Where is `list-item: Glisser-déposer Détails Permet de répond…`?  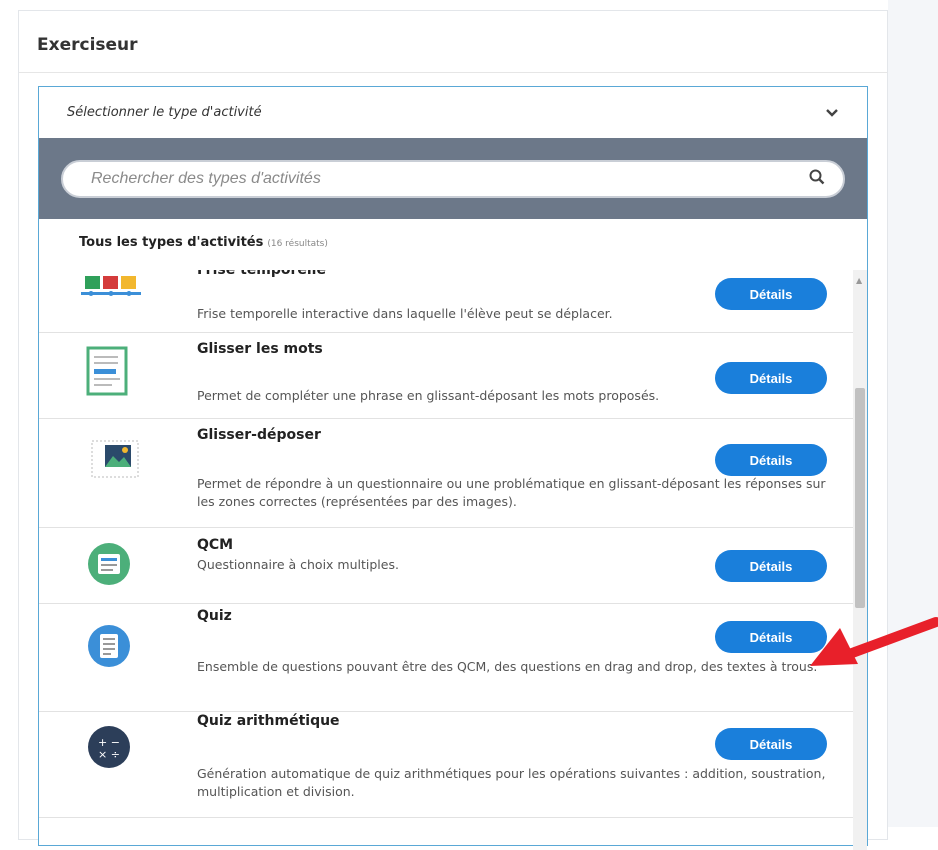 list-item: Glisser-déposer Détails Permet de répond… is located at coordinates (446, 473).